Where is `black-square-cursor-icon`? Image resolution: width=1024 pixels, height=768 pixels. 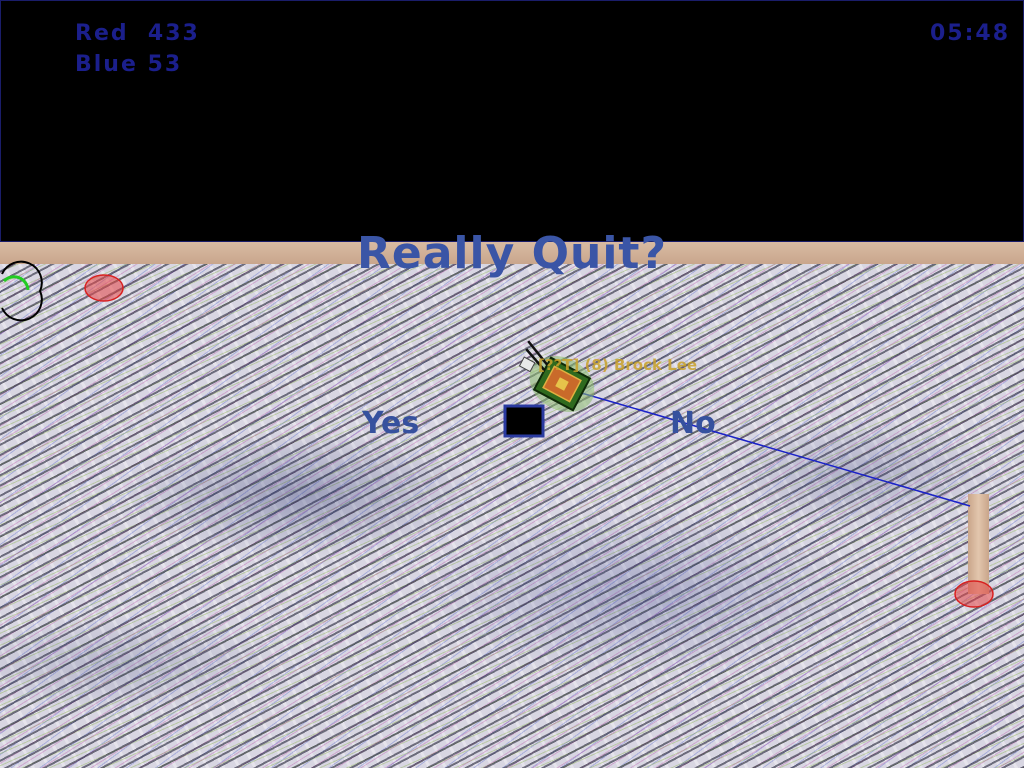 black-square-cursor-icon is located at coordinates (524, 421).